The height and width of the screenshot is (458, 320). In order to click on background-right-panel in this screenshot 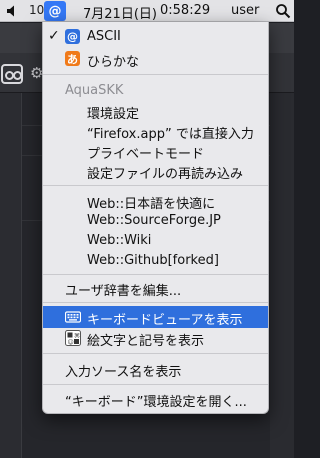, I will do `click(282, 275)`.